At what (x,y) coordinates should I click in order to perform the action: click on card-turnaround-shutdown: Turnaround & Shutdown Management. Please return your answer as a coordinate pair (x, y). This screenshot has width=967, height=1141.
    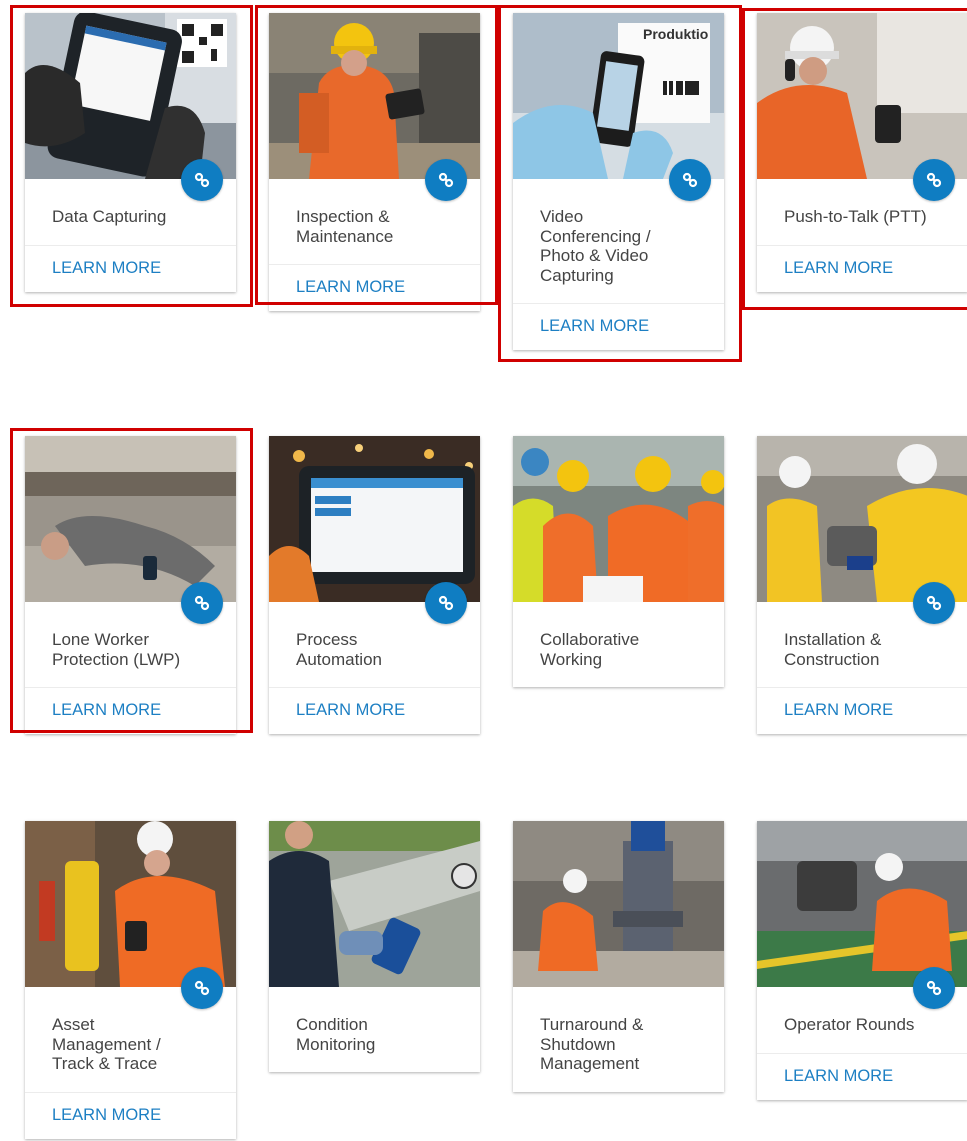
    Looking at the image, I should click on (618, 956).